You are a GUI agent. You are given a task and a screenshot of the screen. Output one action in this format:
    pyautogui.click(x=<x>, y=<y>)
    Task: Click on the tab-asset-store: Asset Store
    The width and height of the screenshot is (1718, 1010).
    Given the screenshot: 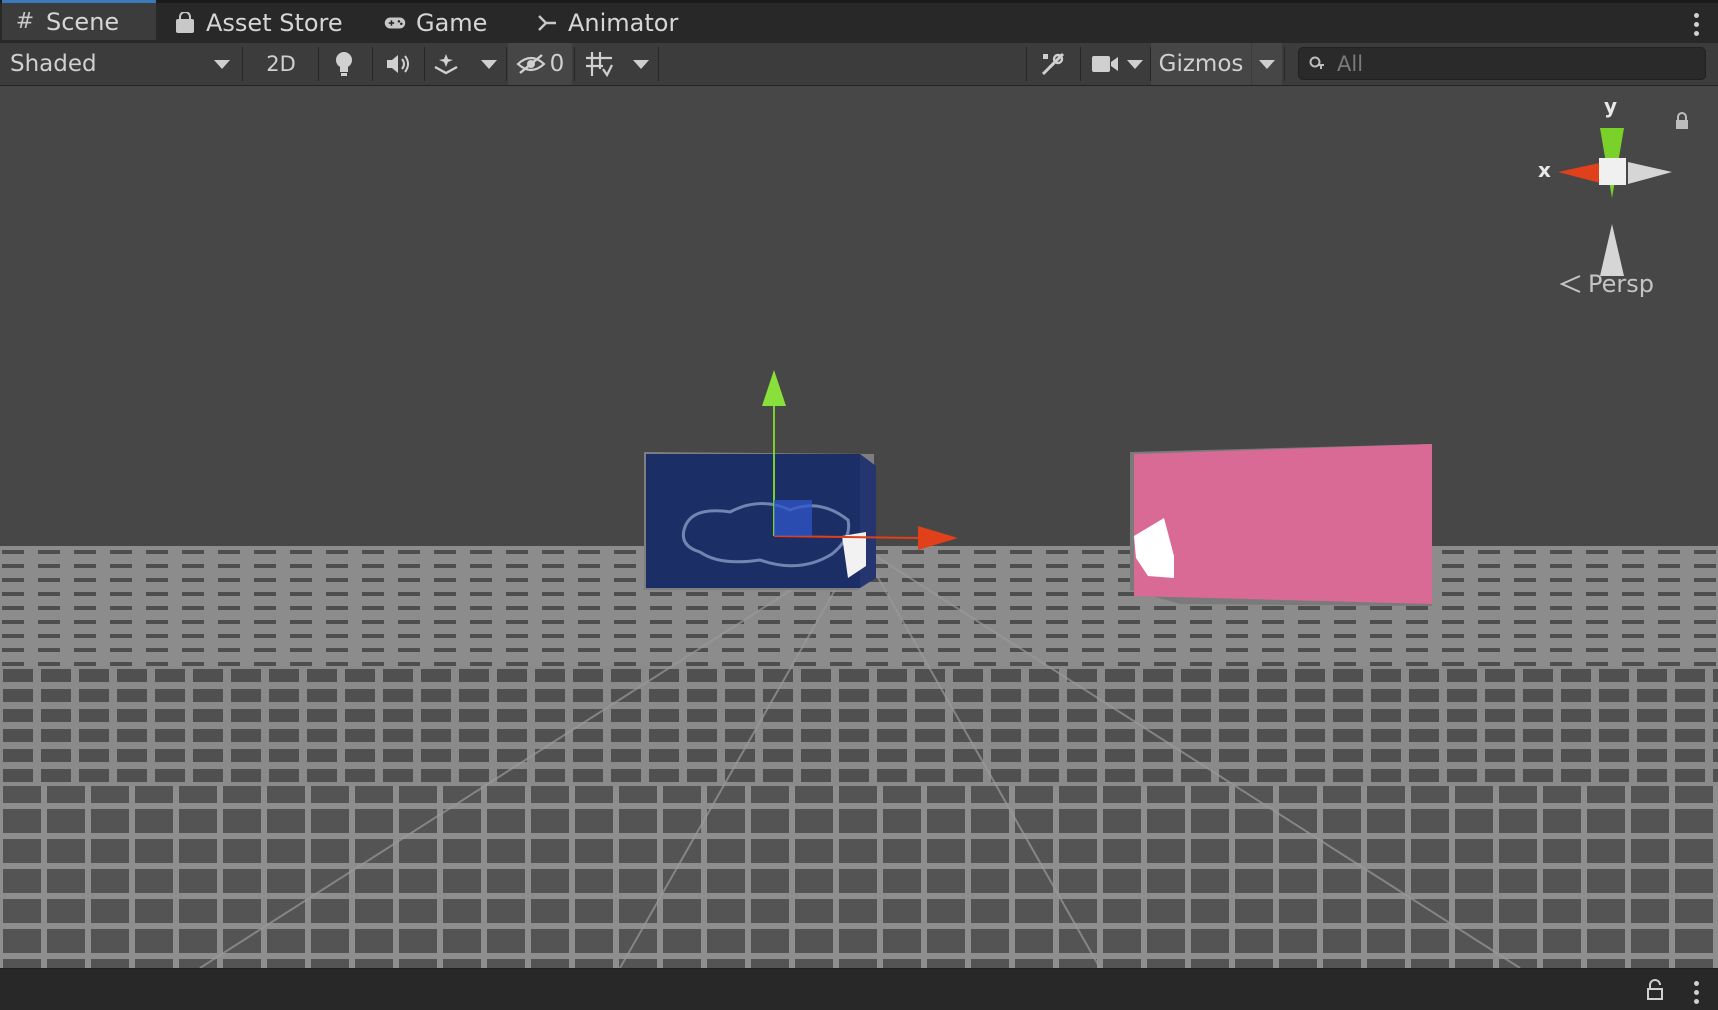 What is the action you would take?
    pyautogui.click(x=258, y=23)
    